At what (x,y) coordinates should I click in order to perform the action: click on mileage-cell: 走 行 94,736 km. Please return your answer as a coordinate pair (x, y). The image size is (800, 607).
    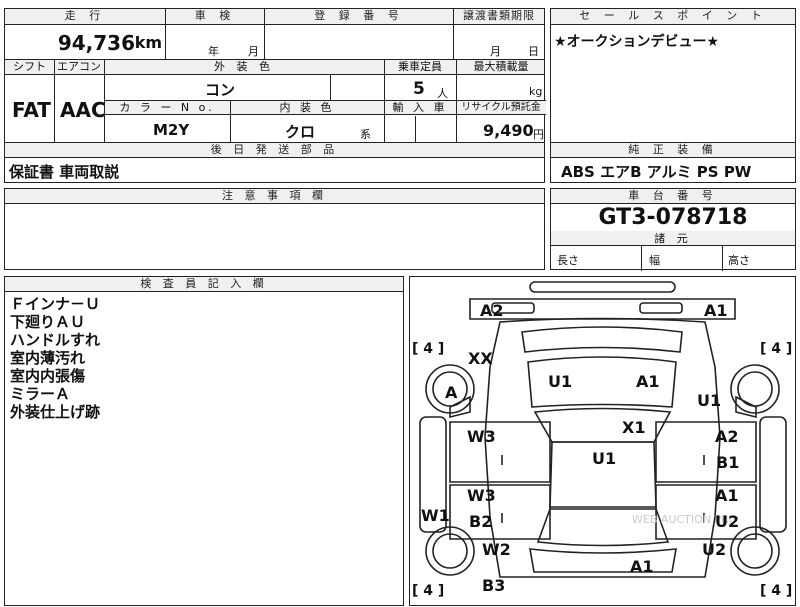
    Looking at the image, I should click on (85, 34).